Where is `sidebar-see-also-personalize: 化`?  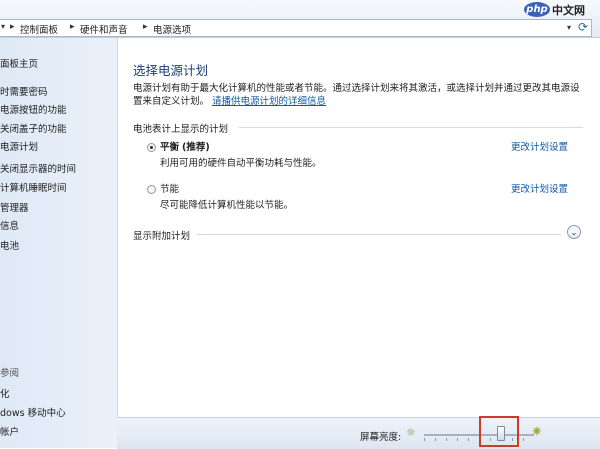
sidebar-see-also-personalize: 化 is located at coordinates (5, 393).